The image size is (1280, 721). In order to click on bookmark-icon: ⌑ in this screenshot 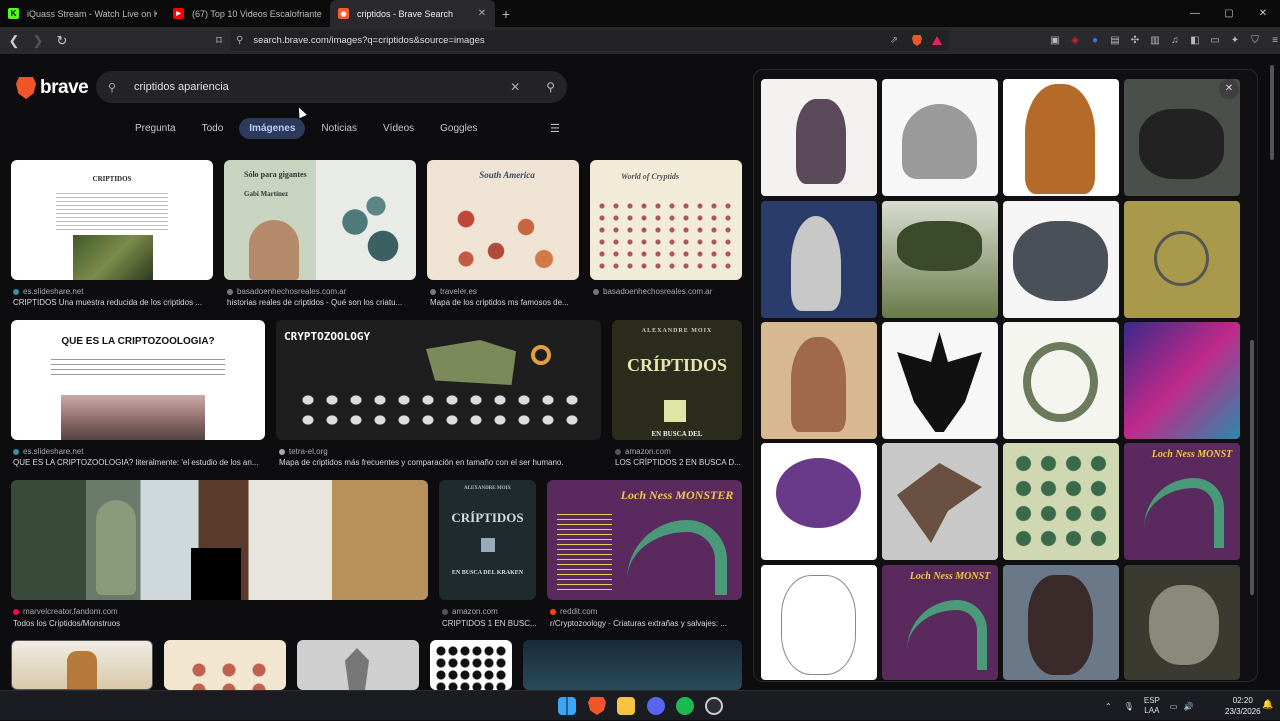, I will do `click(219, 40)`.